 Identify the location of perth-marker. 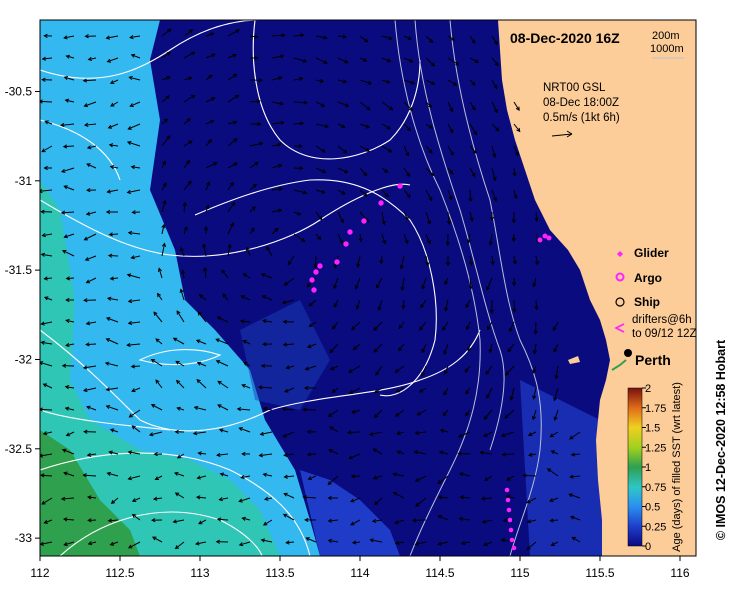
(628, 353).